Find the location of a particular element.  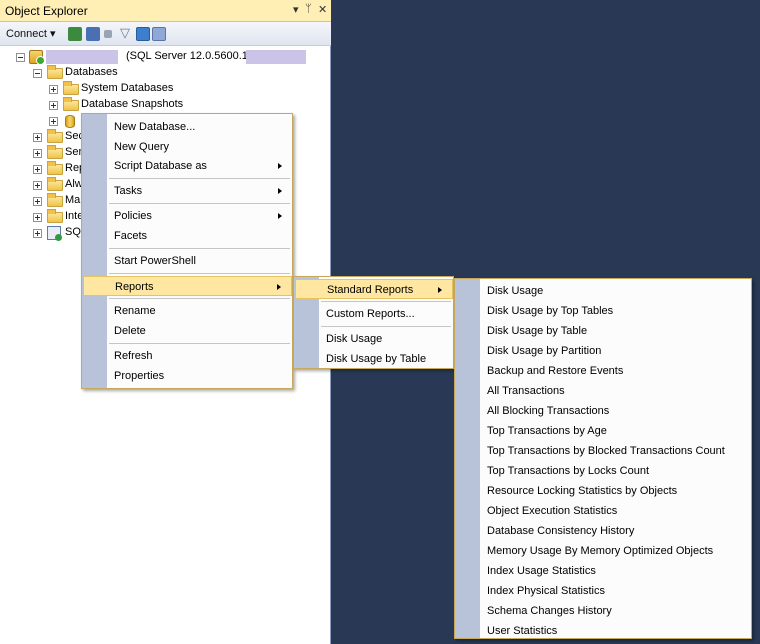

menu-item-label: Facets is located at coordinates (131, 236).